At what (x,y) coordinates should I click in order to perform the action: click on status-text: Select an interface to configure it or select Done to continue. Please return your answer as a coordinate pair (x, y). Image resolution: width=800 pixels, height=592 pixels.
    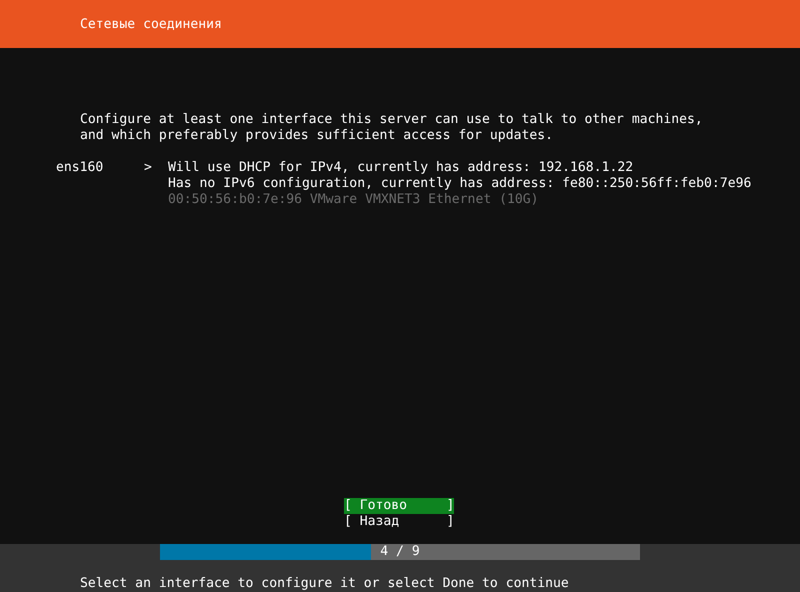
    Looking at the image, I should click on (324, 584).